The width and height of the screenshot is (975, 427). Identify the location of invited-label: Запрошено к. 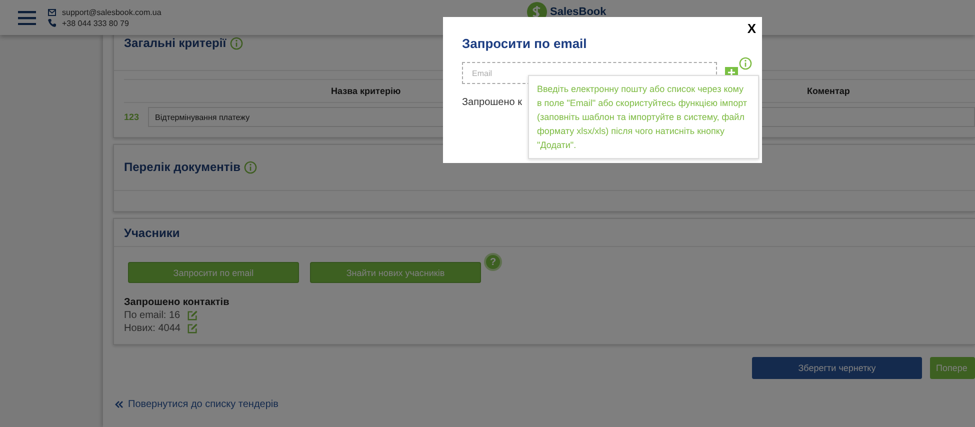
(492, 102).